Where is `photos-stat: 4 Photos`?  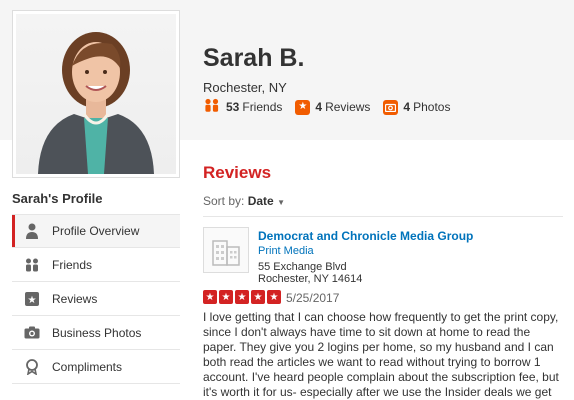 photos-stat: 4 Photos is located at coordinates (417, 107).